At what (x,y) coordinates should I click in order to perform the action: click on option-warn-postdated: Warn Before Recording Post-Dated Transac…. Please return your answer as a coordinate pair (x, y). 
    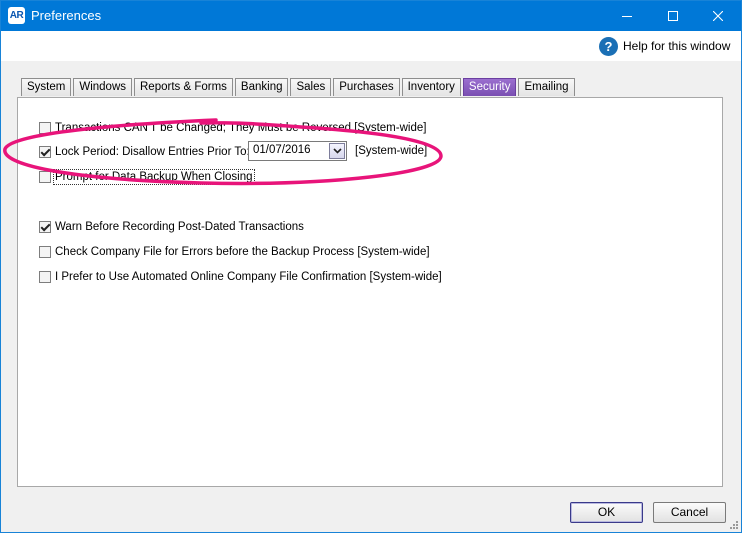
    Looking at the image, I should click on (171, 227).